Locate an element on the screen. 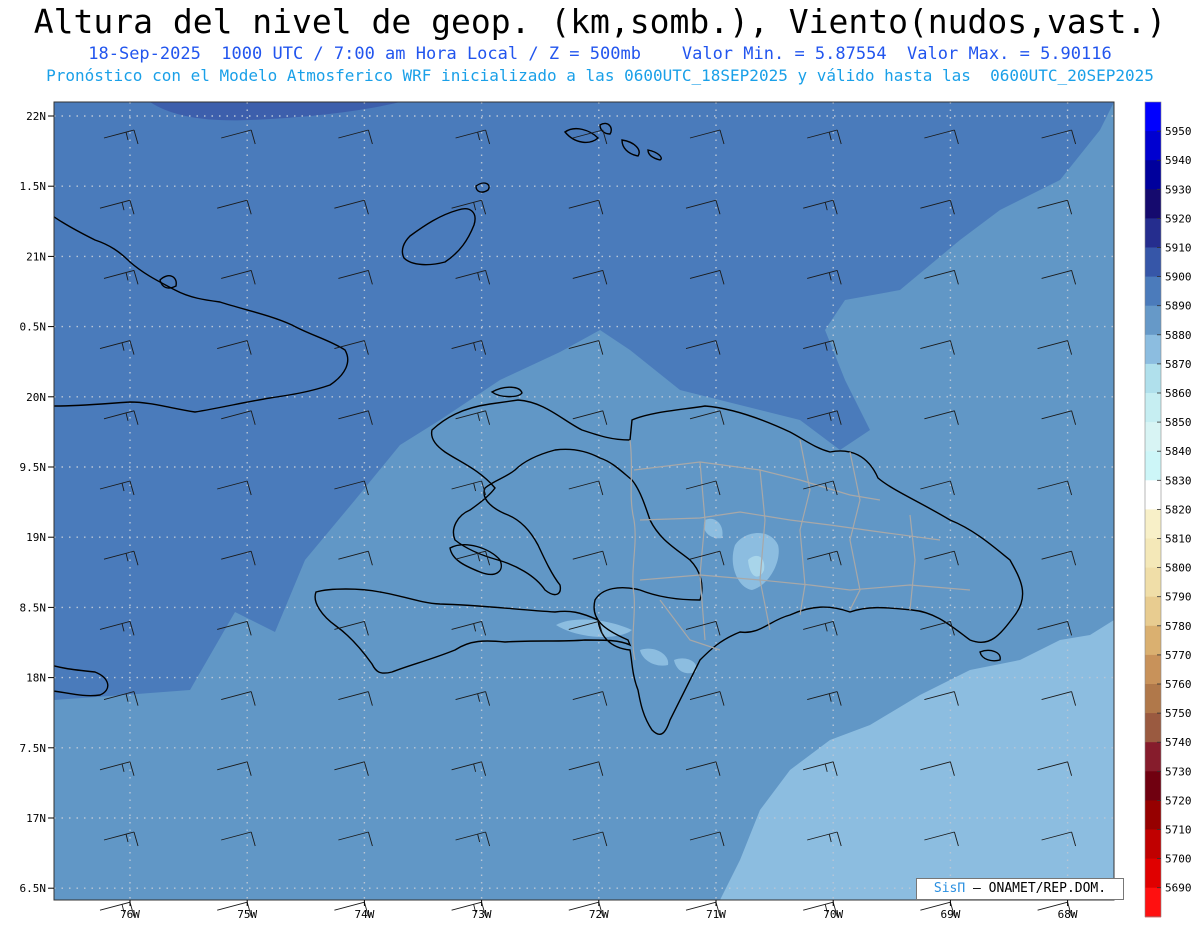  colorbar-label: 5950 is located at coordinates (1178, 131).